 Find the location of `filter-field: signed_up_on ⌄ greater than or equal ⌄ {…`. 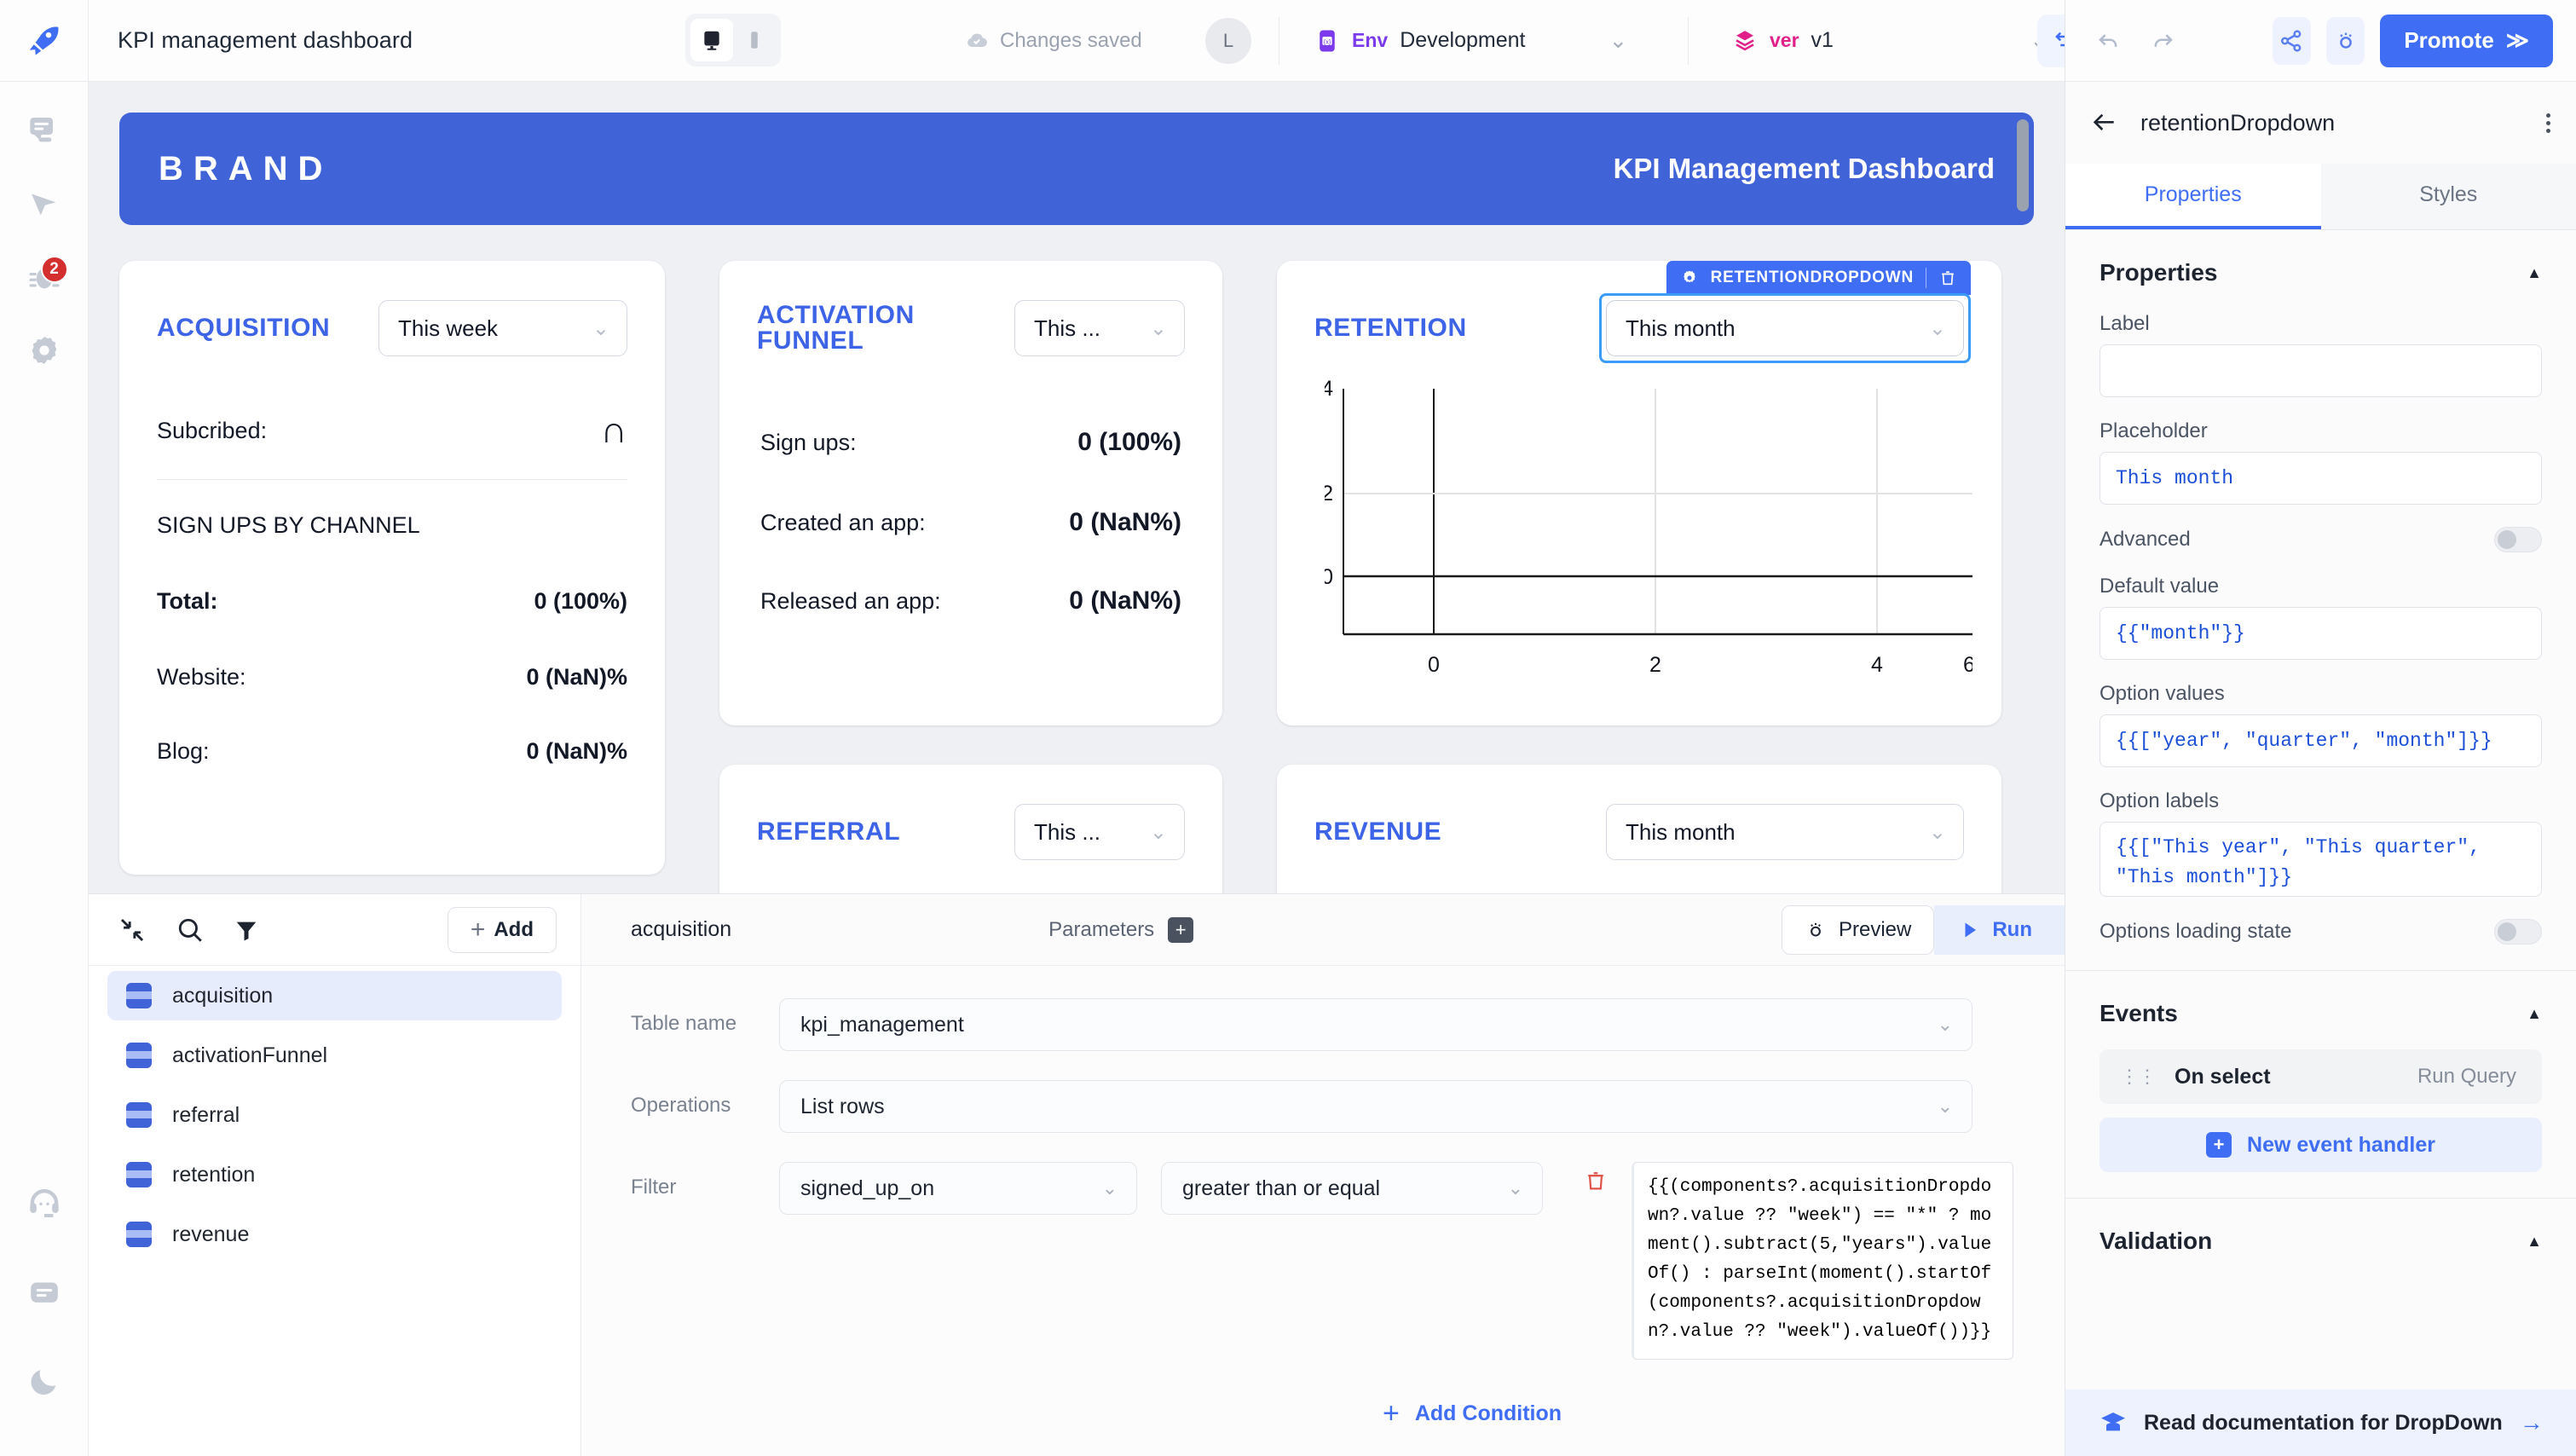

filter-field: signed_up_on ⌄ greater than or equal ⌄ {… is located at coordinates (1396, 1261).